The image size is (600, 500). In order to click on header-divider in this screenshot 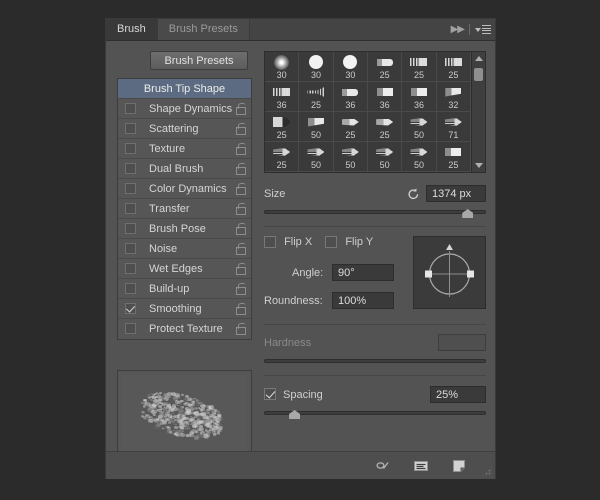, I will do `click(469, 29)`.